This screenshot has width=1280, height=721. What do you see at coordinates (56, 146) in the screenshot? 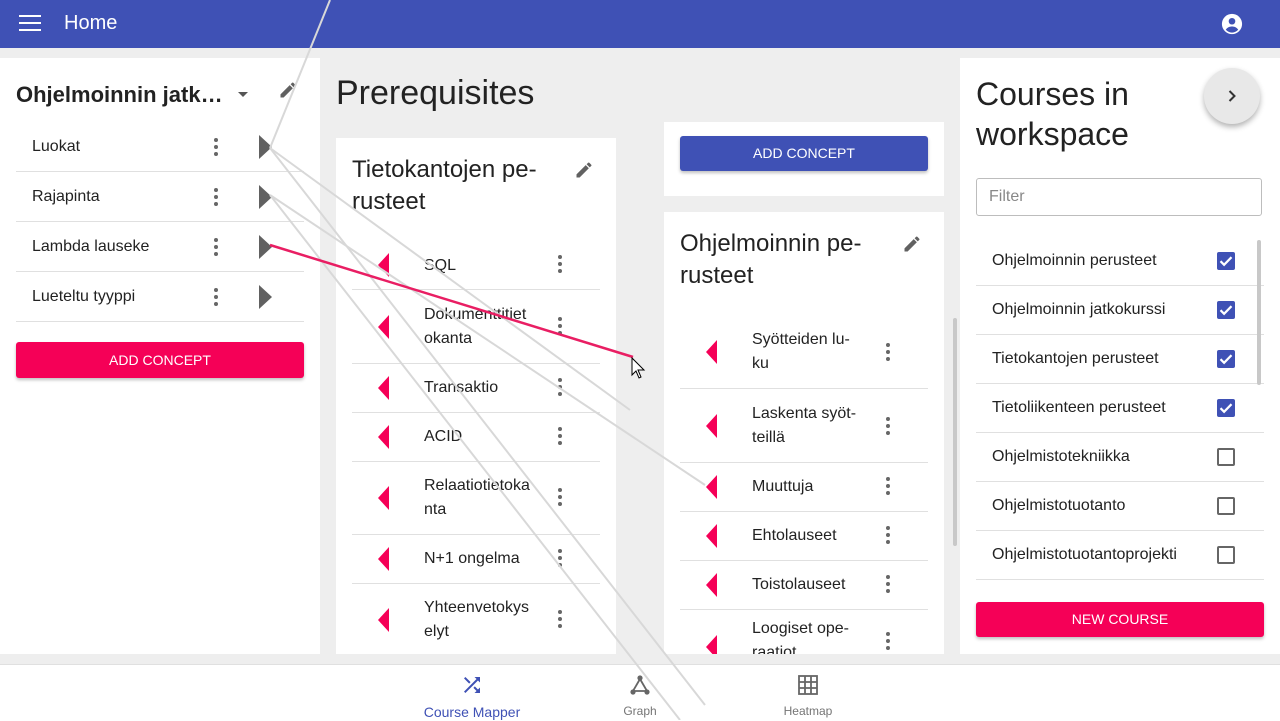
I see `concept-label: Luokat` at bounding box center [56, 146].